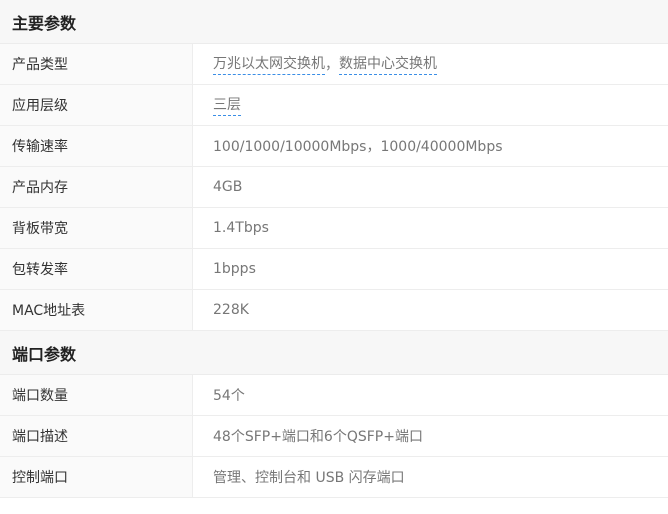 The height and width of the screenshot is (514, 668). What do you see at coordinates (269, 64) in the screenshot?
I see `link-10g-ethernet-switch: 万兆以太网交换机` at bounding box center [269, 64].